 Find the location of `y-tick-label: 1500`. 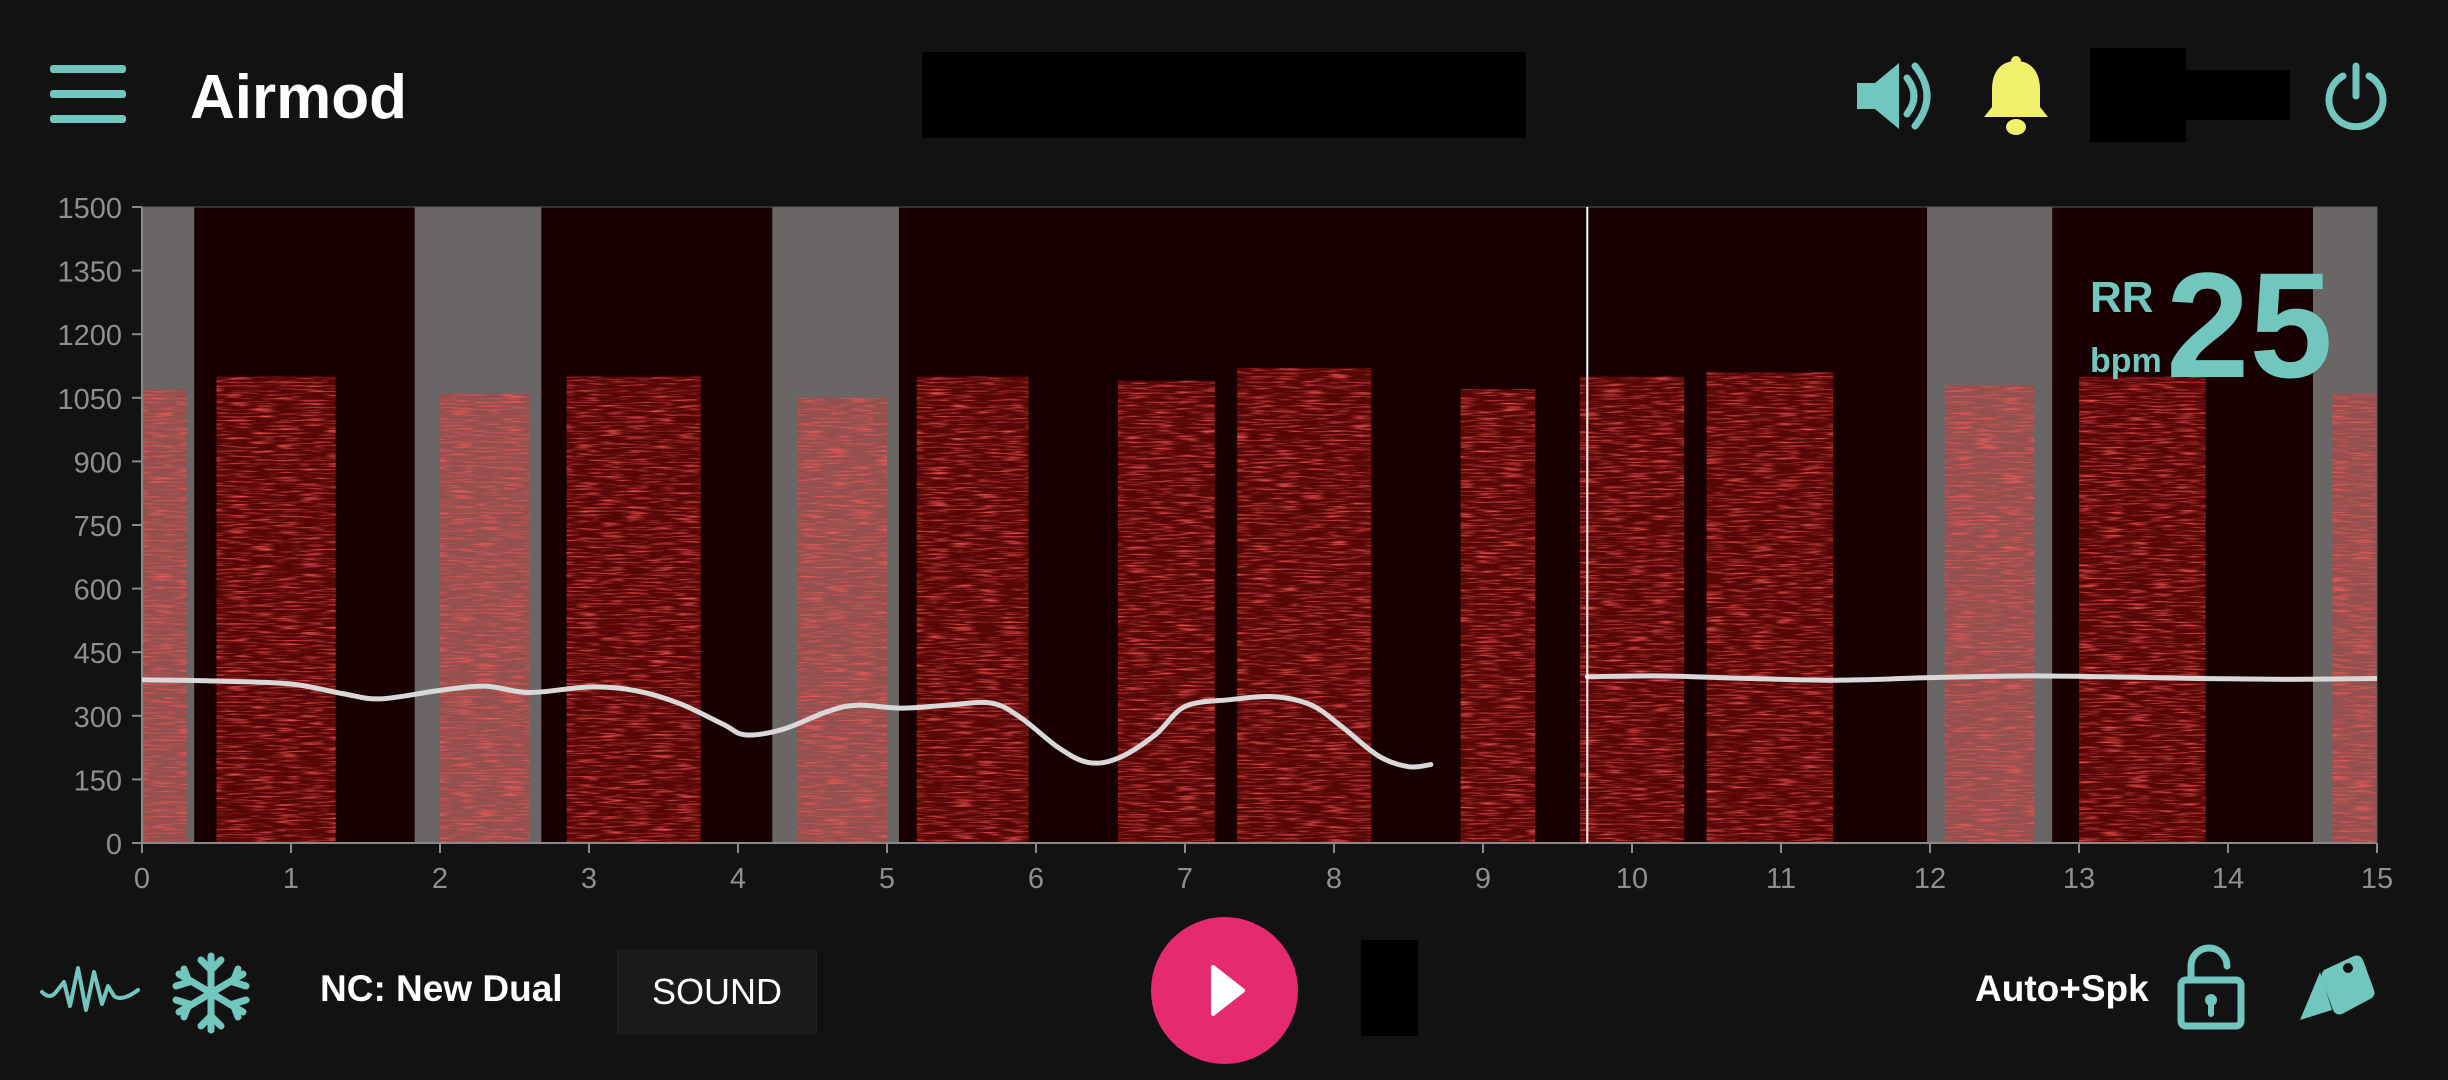

y-tick-label: 1500 is located at coordinates (89, 210).